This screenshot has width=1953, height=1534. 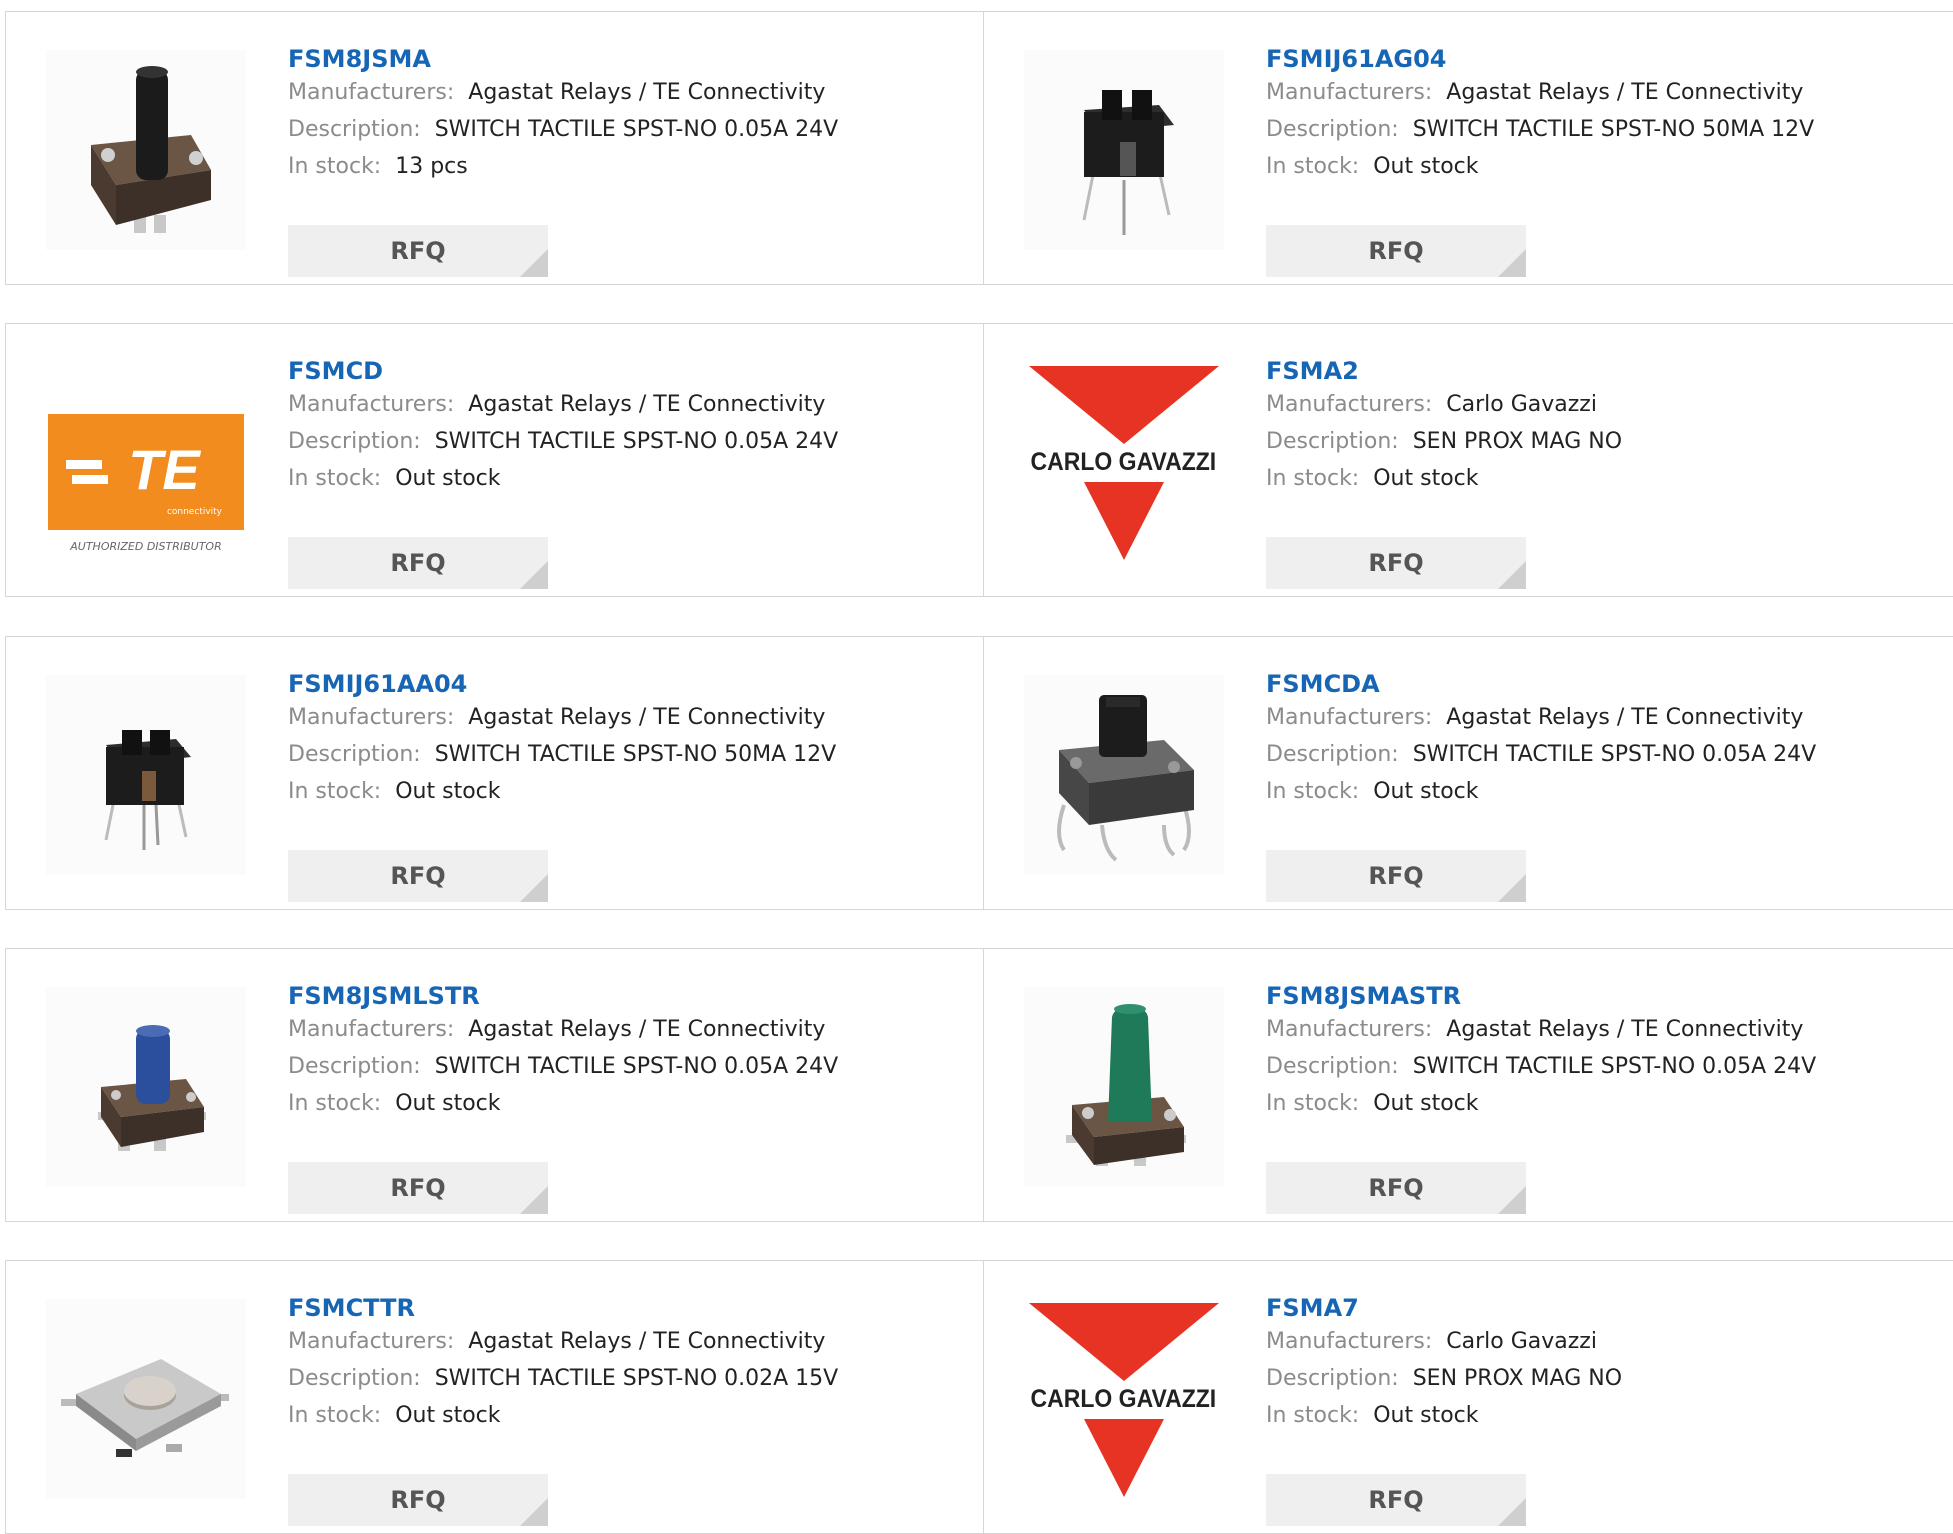 What do you see at coordinates (146, 462) in the screenshot?
I see `product-image: TE connectivity AUTHORIZED DISTRIBUTOR` at bounding box center [146, 462].